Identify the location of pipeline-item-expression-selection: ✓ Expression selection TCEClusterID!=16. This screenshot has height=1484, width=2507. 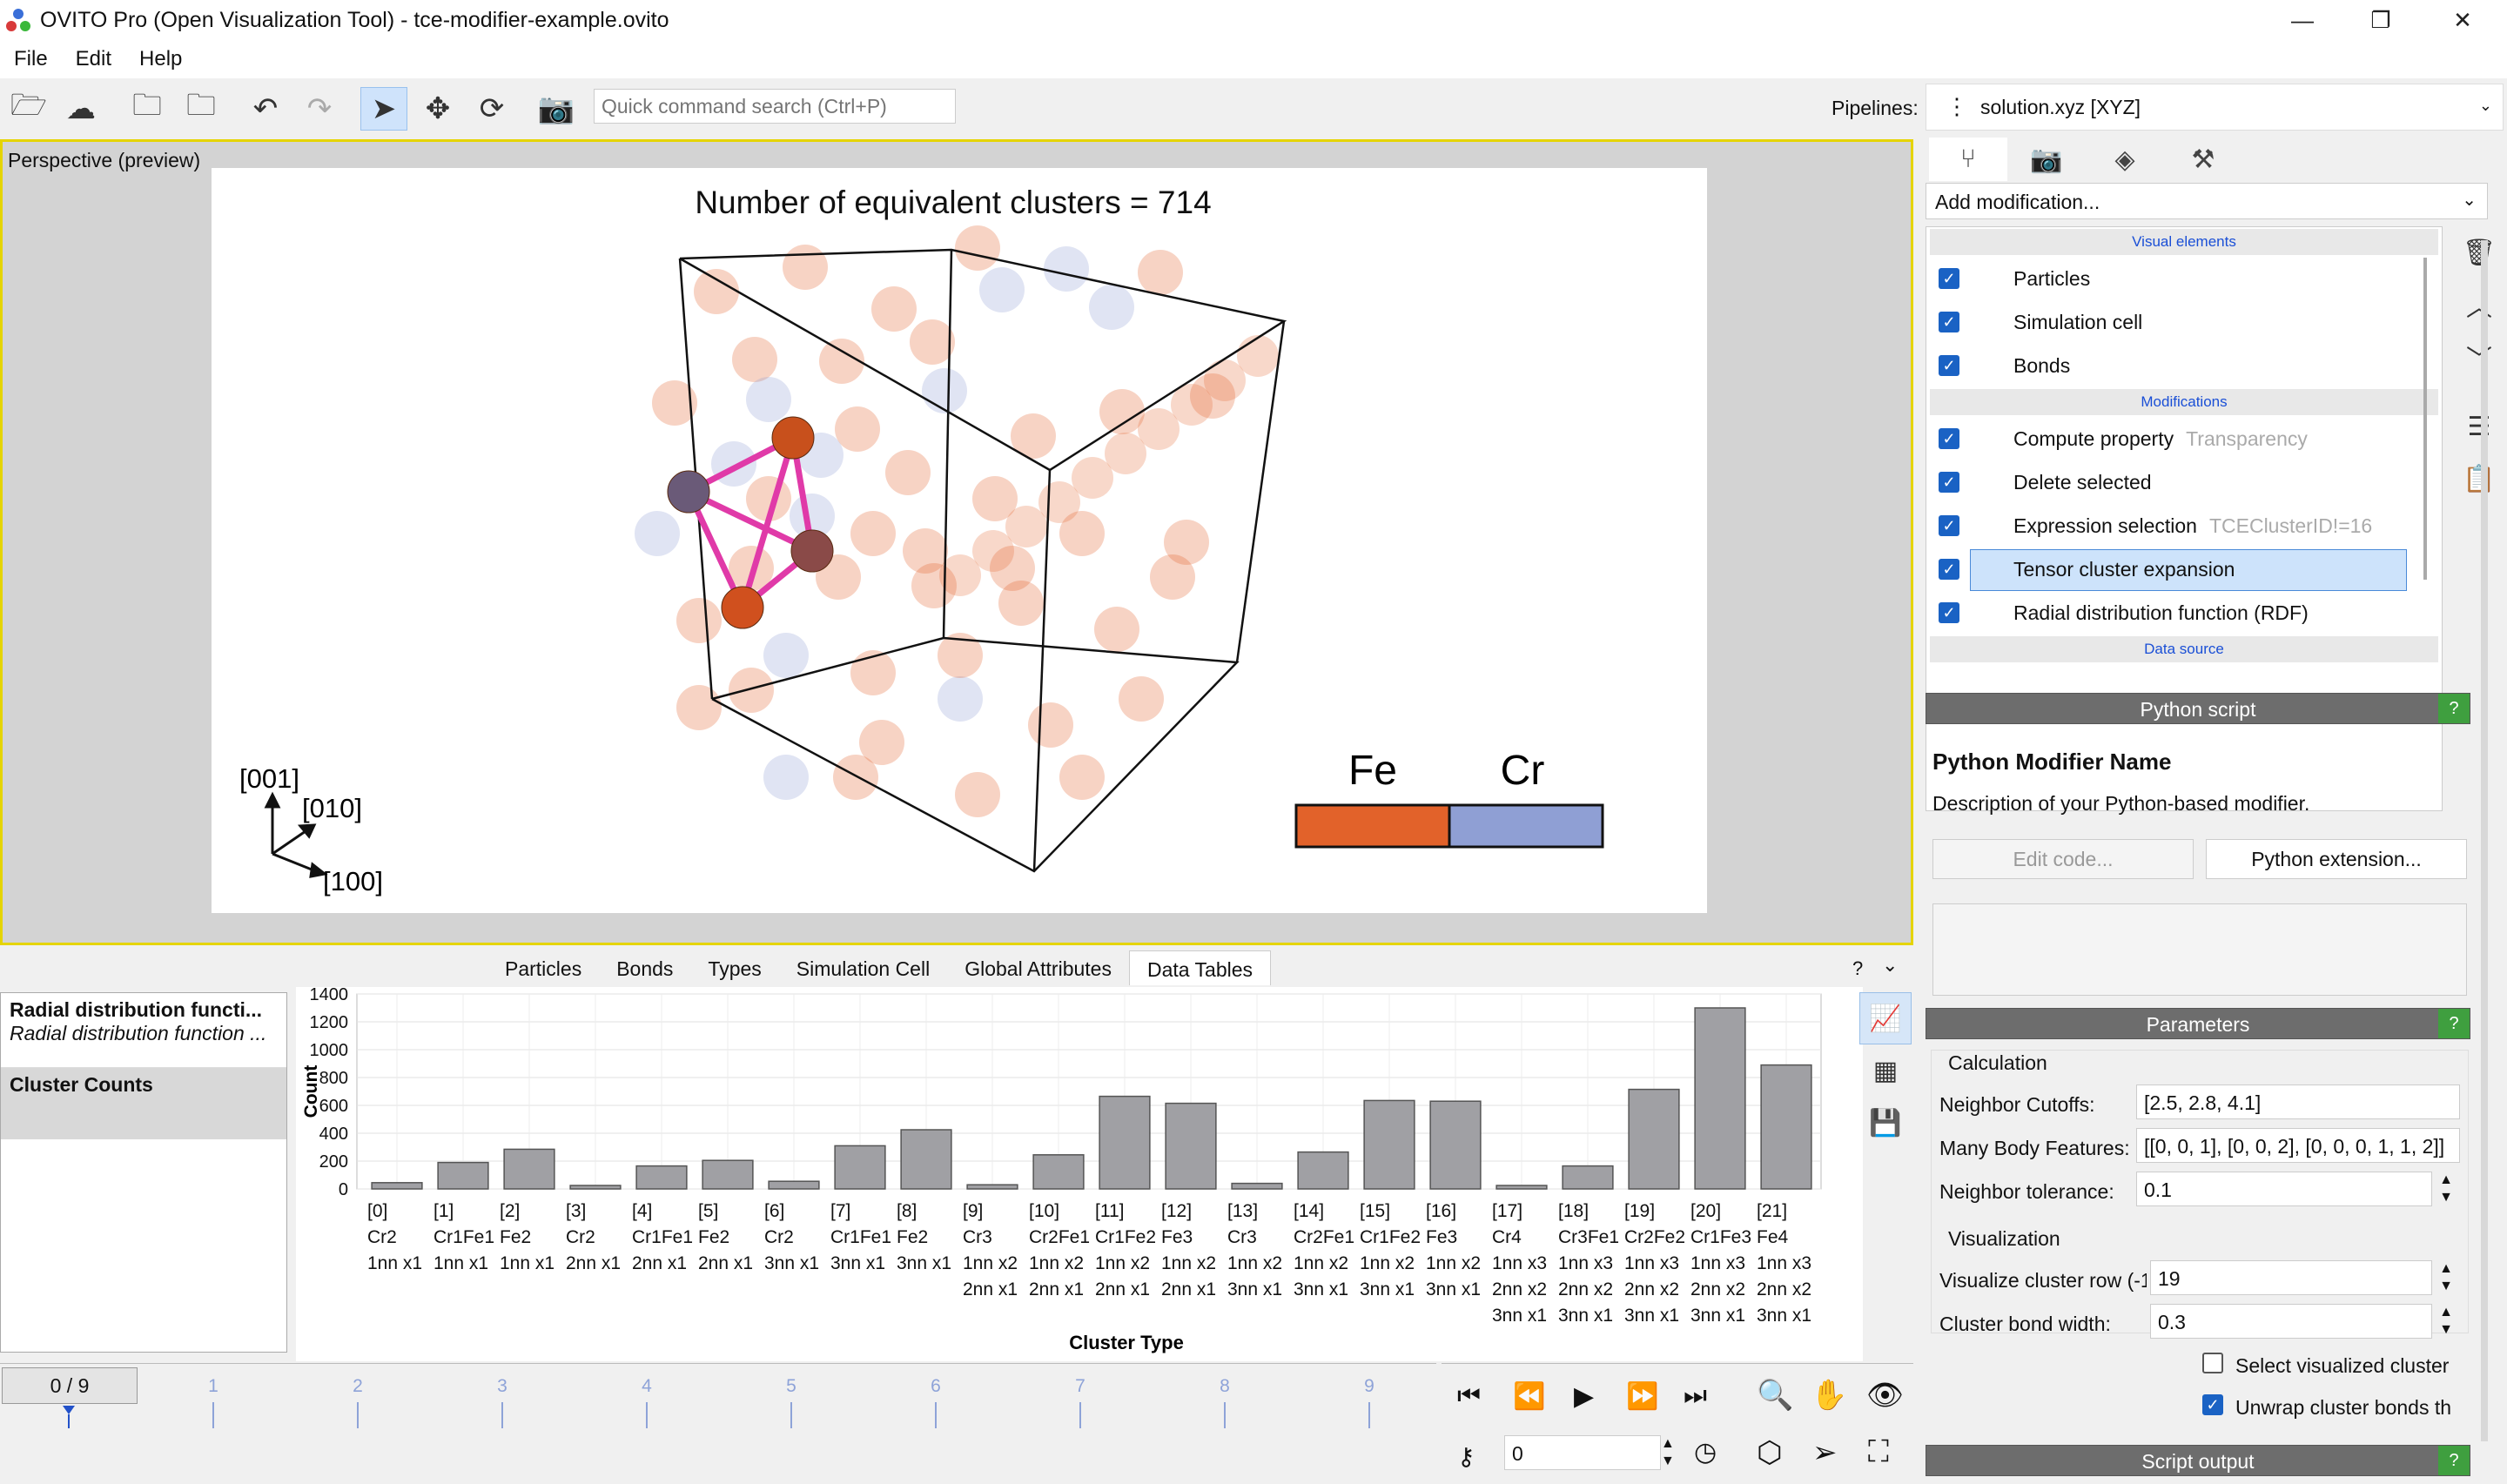
(2184, 525).